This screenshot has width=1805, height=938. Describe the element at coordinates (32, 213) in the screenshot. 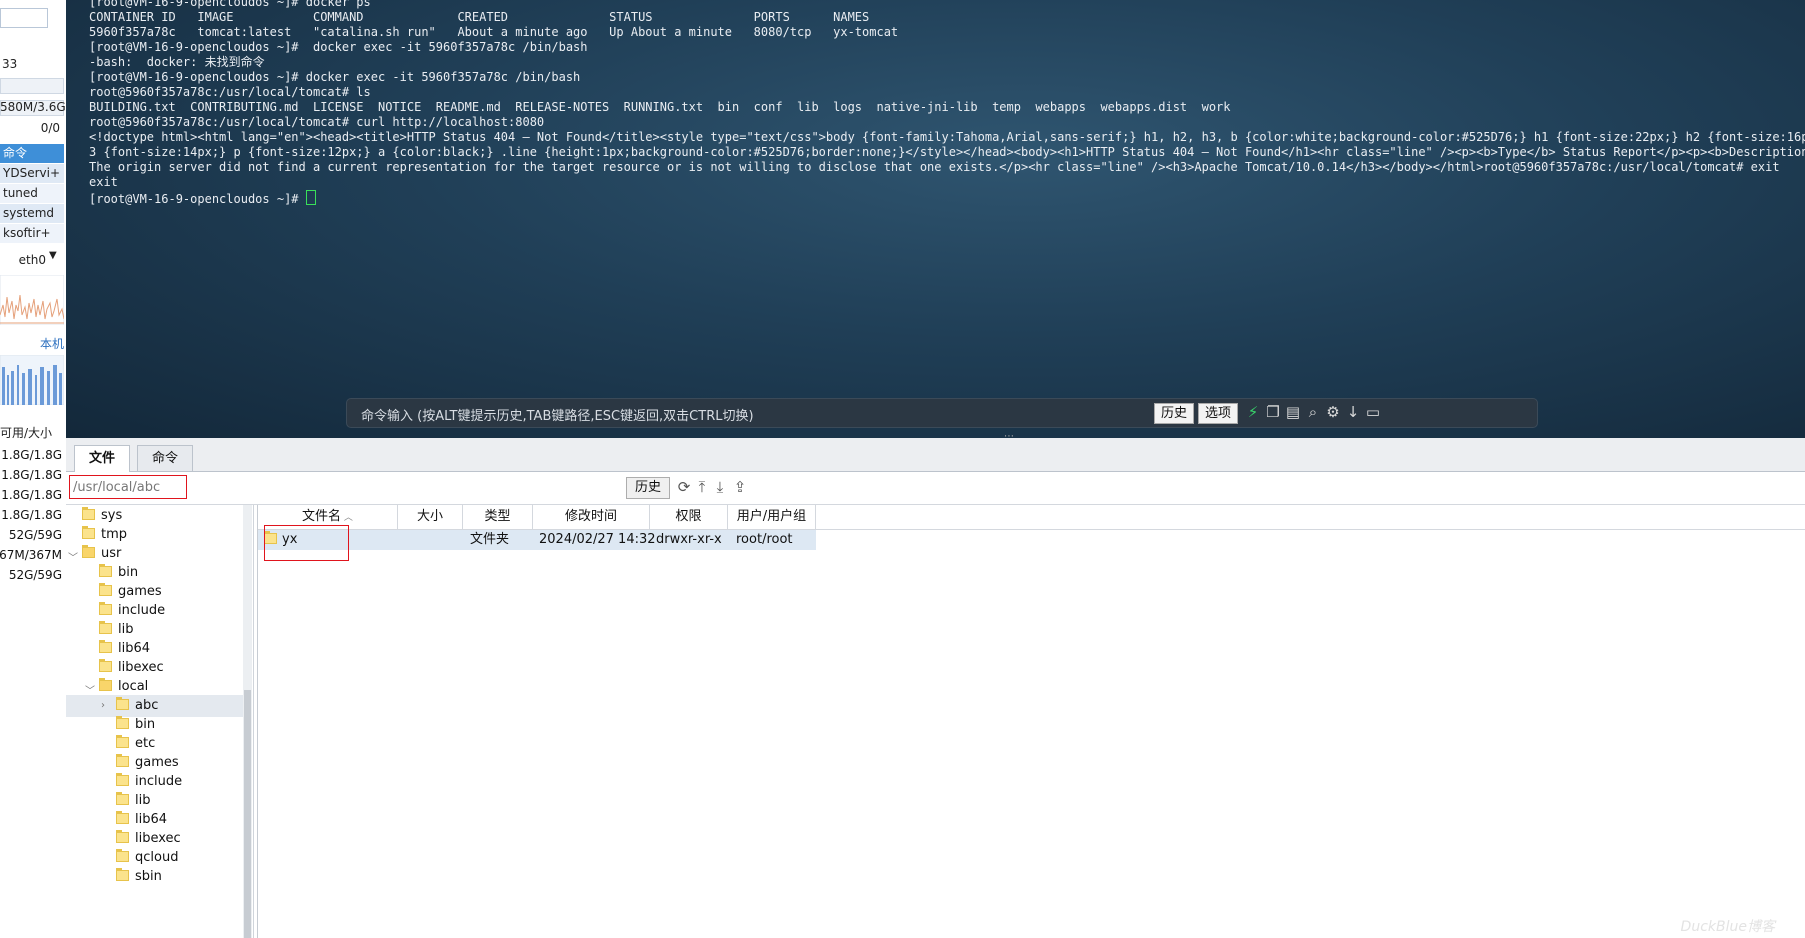

I see `process-item: systemd` at that location.